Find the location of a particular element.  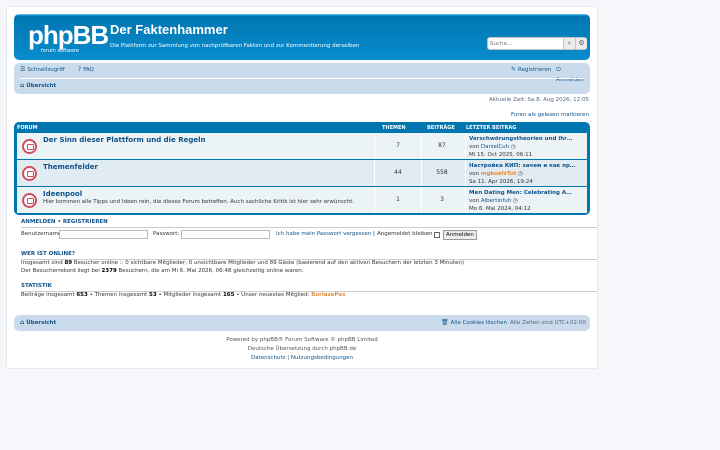

footer-links: Datenschutz | Nutzungsbedingungen is located at coordinates (302, 358).